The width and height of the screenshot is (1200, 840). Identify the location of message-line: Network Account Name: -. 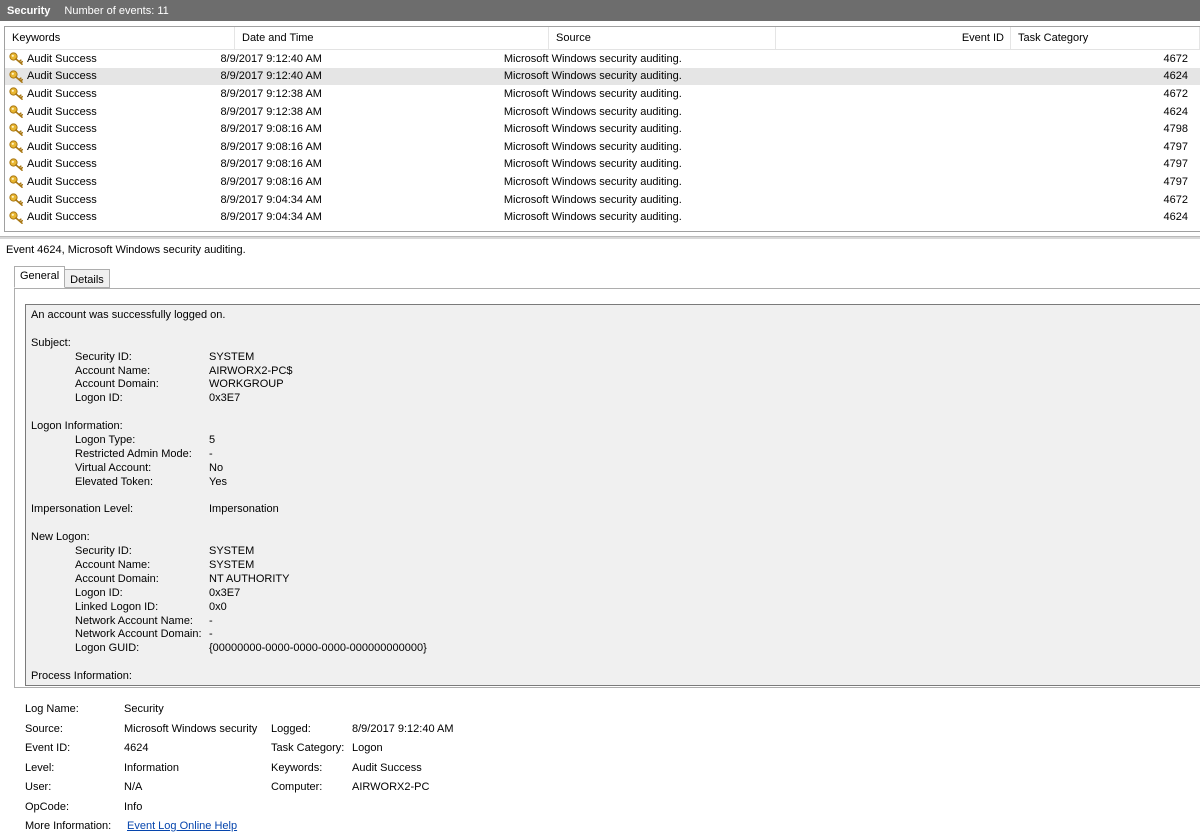
(615, 622).